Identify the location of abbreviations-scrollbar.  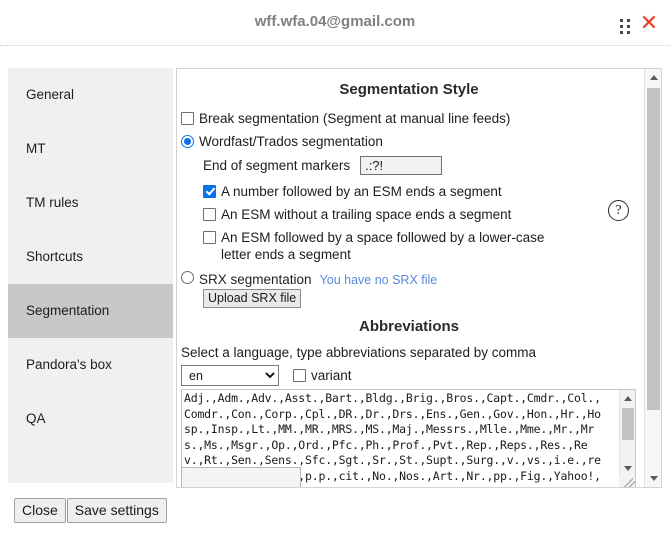
(627, 438).